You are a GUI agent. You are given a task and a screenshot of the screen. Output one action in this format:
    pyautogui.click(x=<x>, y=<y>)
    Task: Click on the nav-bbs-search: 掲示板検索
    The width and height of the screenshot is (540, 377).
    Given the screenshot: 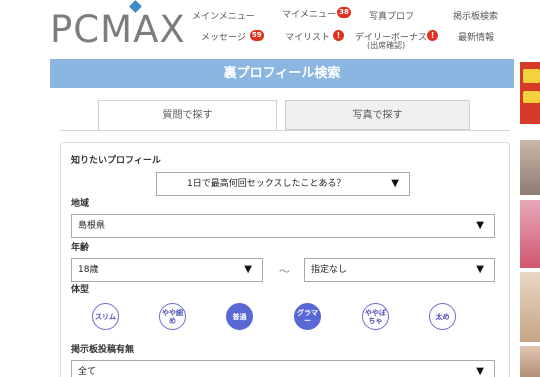 What is the action you would take?
    pyautogui.click(x=475, y=15)
    